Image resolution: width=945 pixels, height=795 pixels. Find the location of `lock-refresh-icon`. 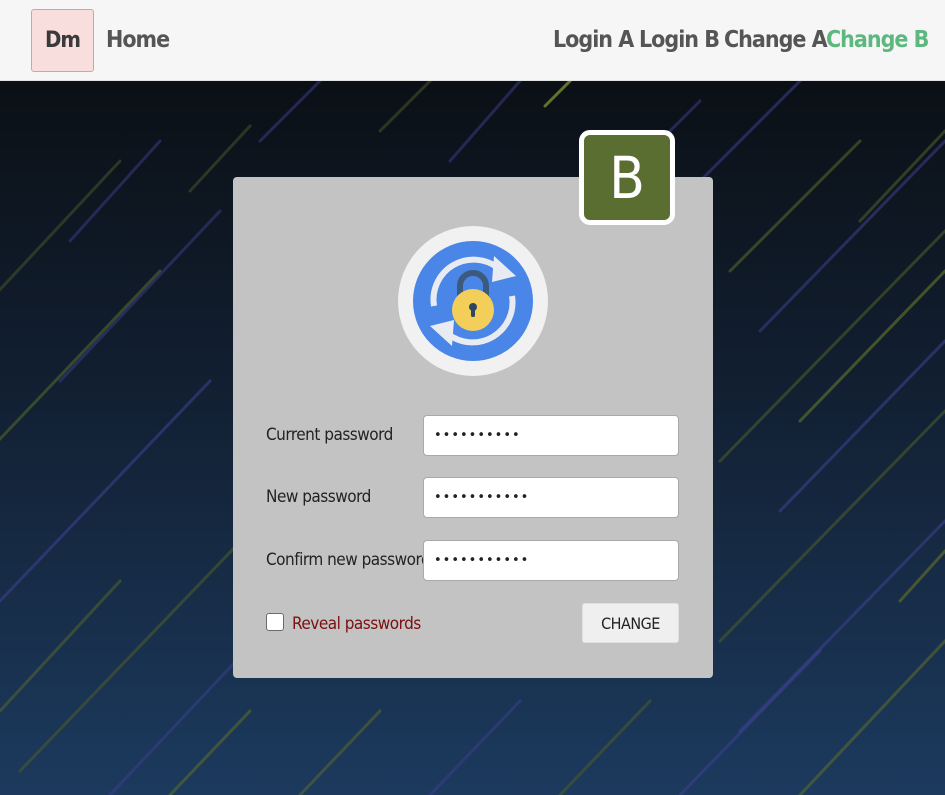

lock-refresh-icon is located at coordinates (473, 301).